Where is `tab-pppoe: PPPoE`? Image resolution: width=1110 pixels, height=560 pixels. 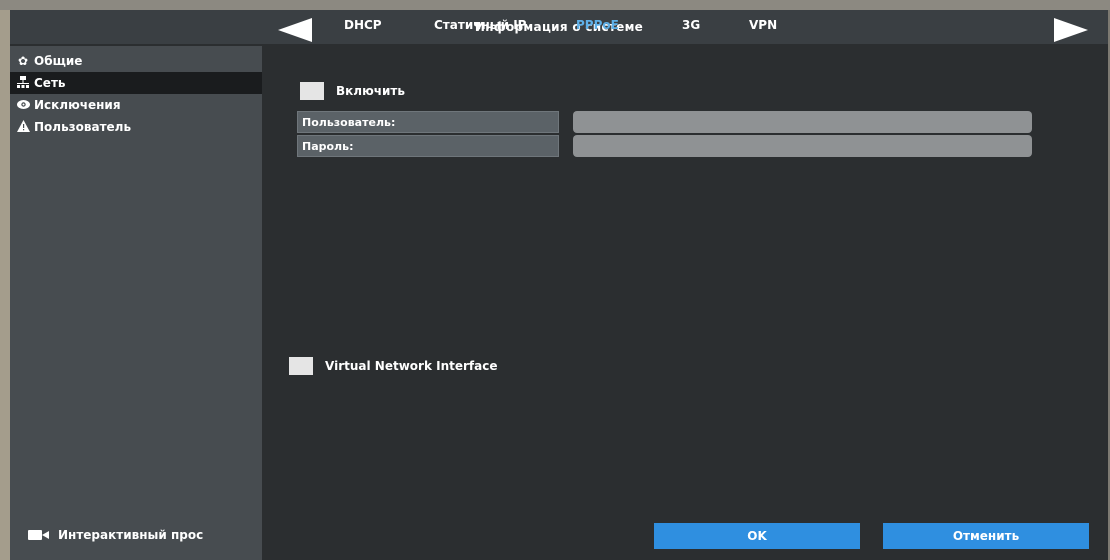 tab-pppoe: PPPoE is located at coordinates (597, 25).